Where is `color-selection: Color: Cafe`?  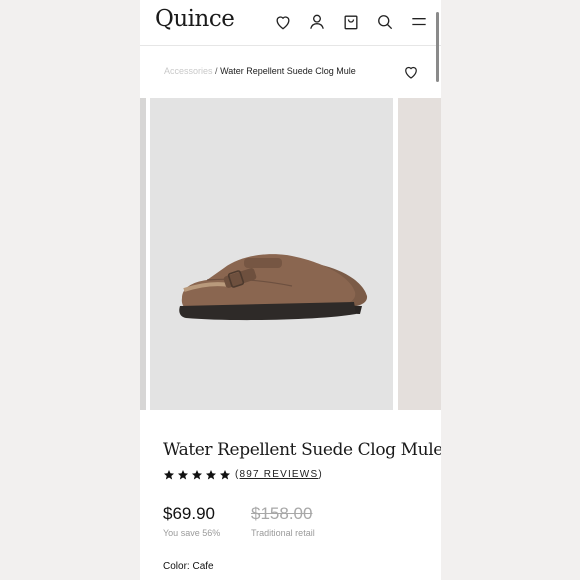 color-selection: Color: Cafe is located at coordinates (188, 566).